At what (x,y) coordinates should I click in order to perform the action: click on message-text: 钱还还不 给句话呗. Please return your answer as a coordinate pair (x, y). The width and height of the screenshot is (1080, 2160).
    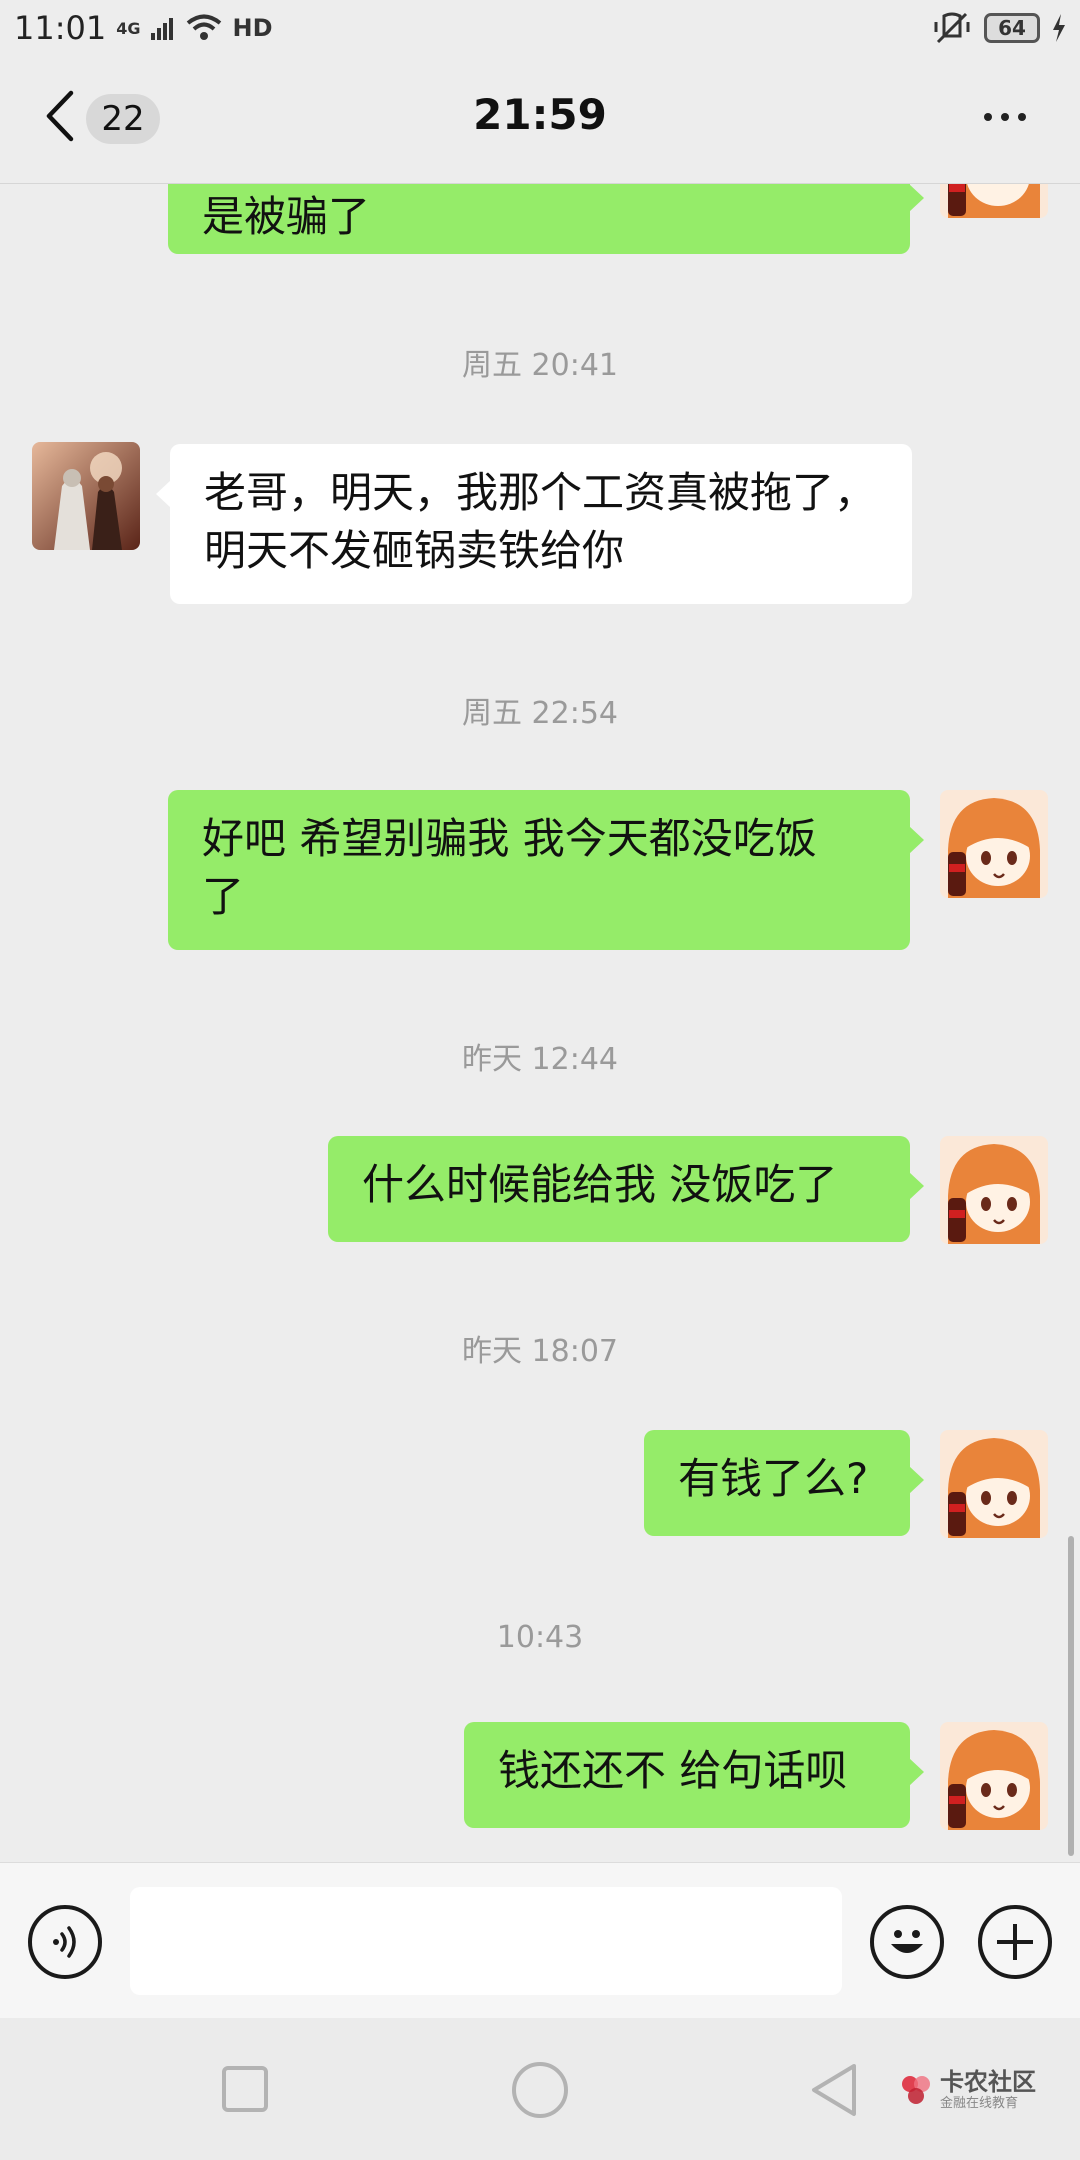
    Looking at the image, I should click on (673, 1770).